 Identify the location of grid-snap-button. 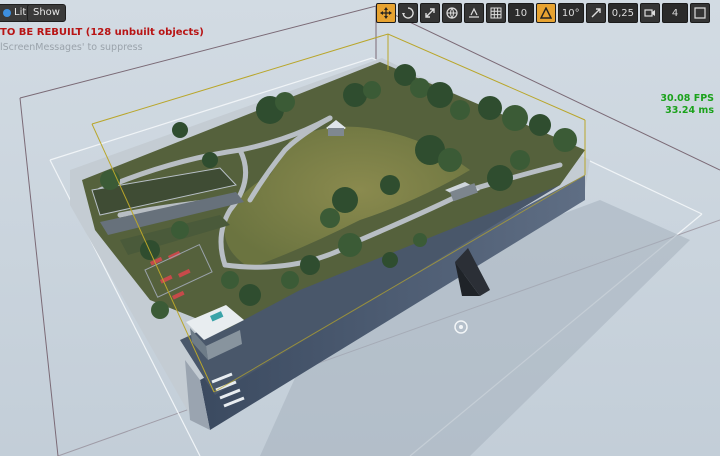
(495, 13).